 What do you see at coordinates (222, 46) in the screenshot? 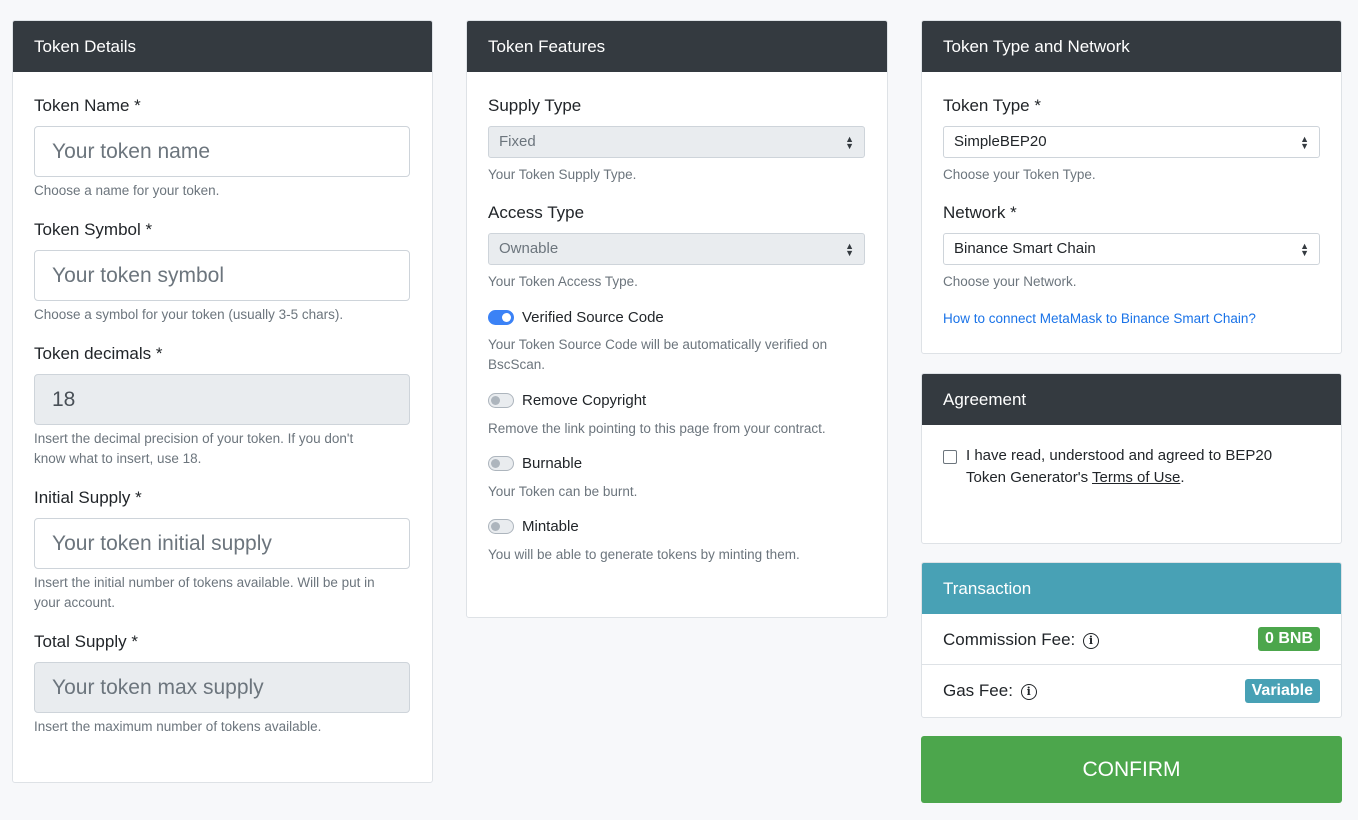
I see `token-details-header: Token Details` at bounding box center [222, 46].